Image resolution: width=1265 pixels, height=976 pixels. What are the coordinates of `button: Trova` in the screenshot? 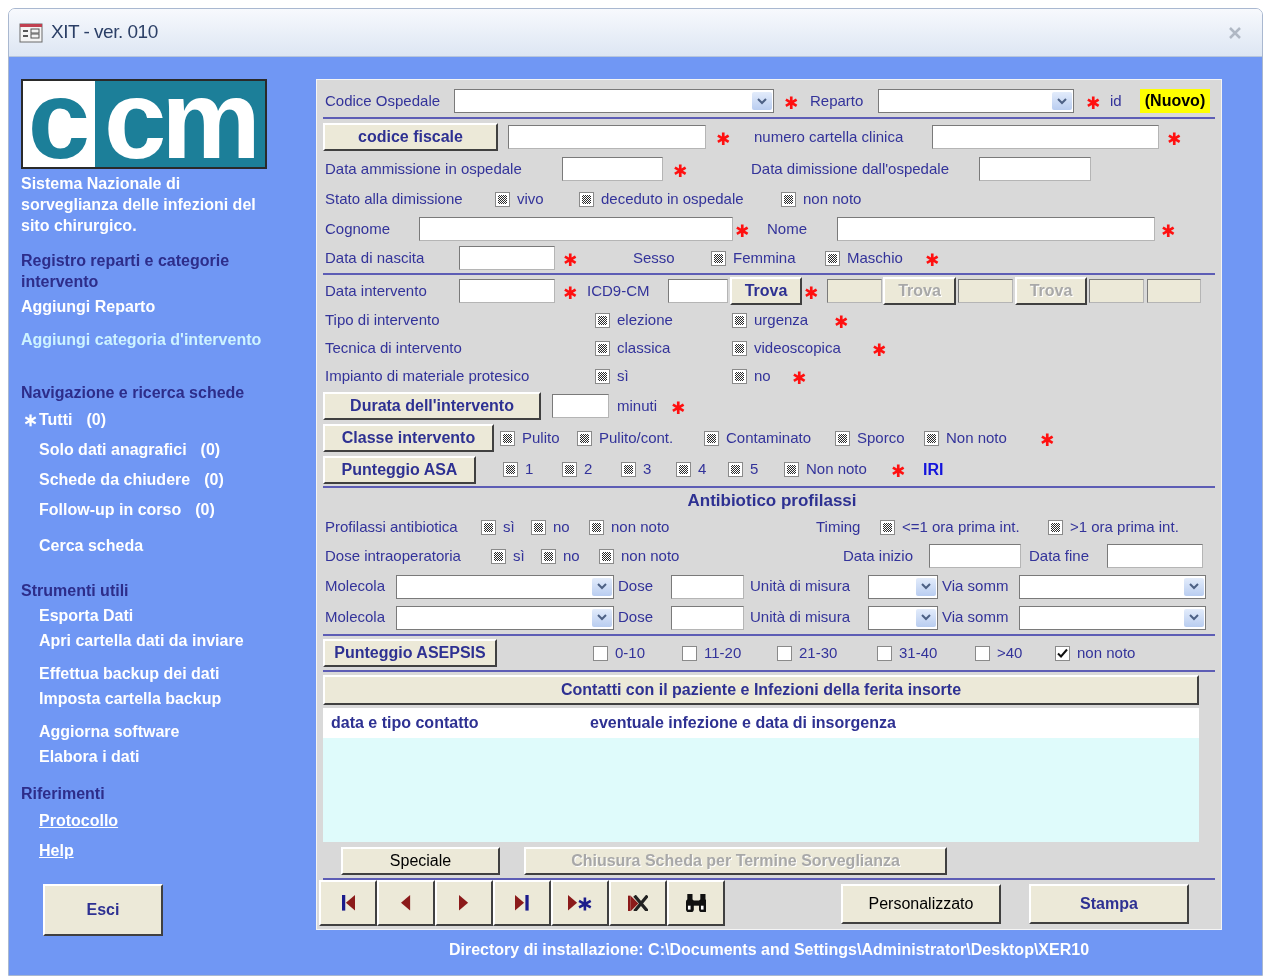 It's located at (766, 291).